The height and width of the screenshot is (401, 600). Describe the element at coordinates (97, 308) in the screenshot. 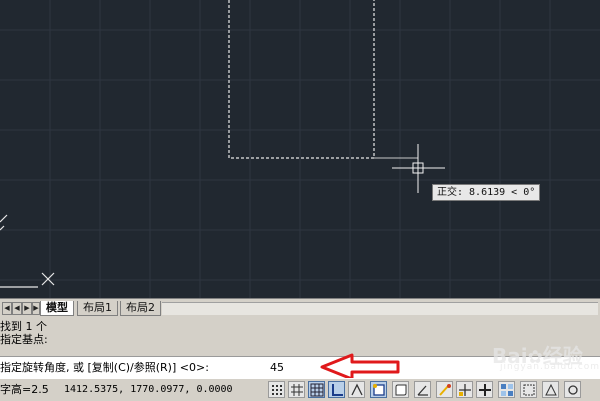

I see `tab-layout1: 布局1` at that location.